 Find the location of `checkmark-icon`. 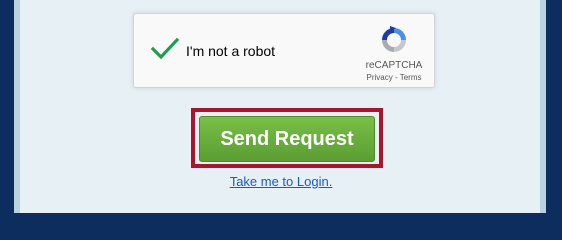

checkmark-icon is located at coordinates (165, 49).